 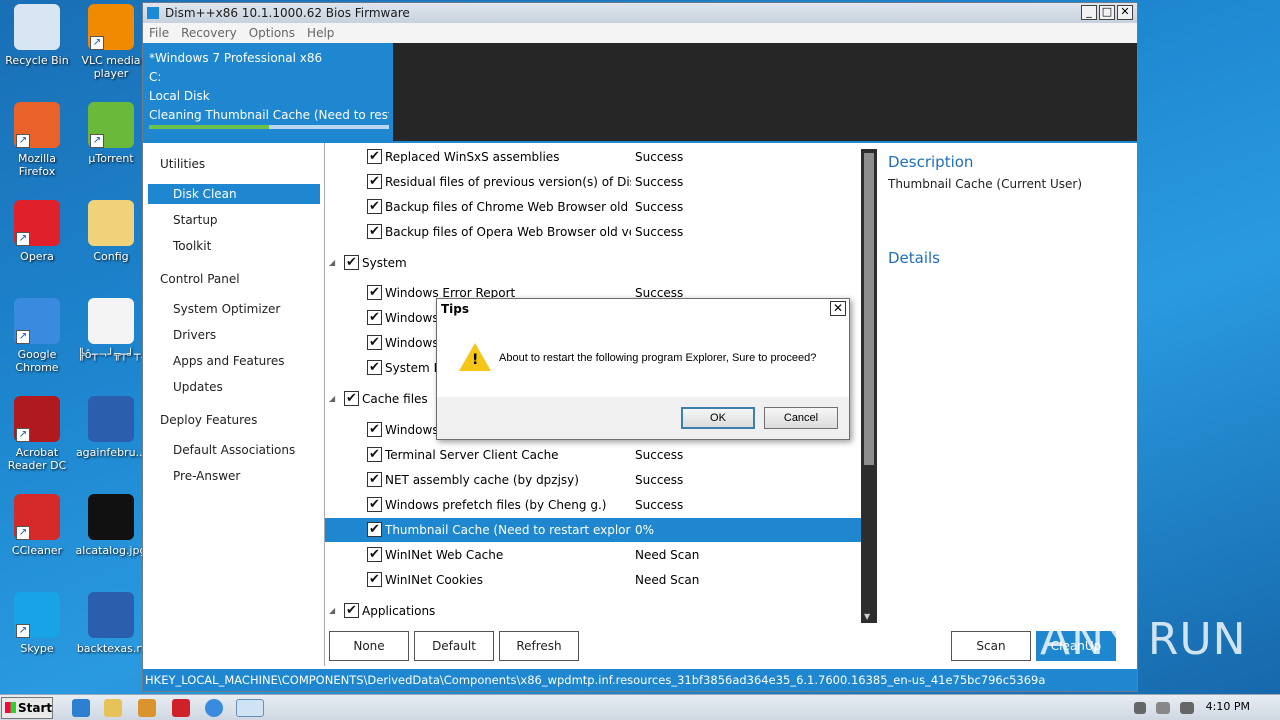 I want to click on nav-item-drivers: Drivers, so click(x=234, y=335).